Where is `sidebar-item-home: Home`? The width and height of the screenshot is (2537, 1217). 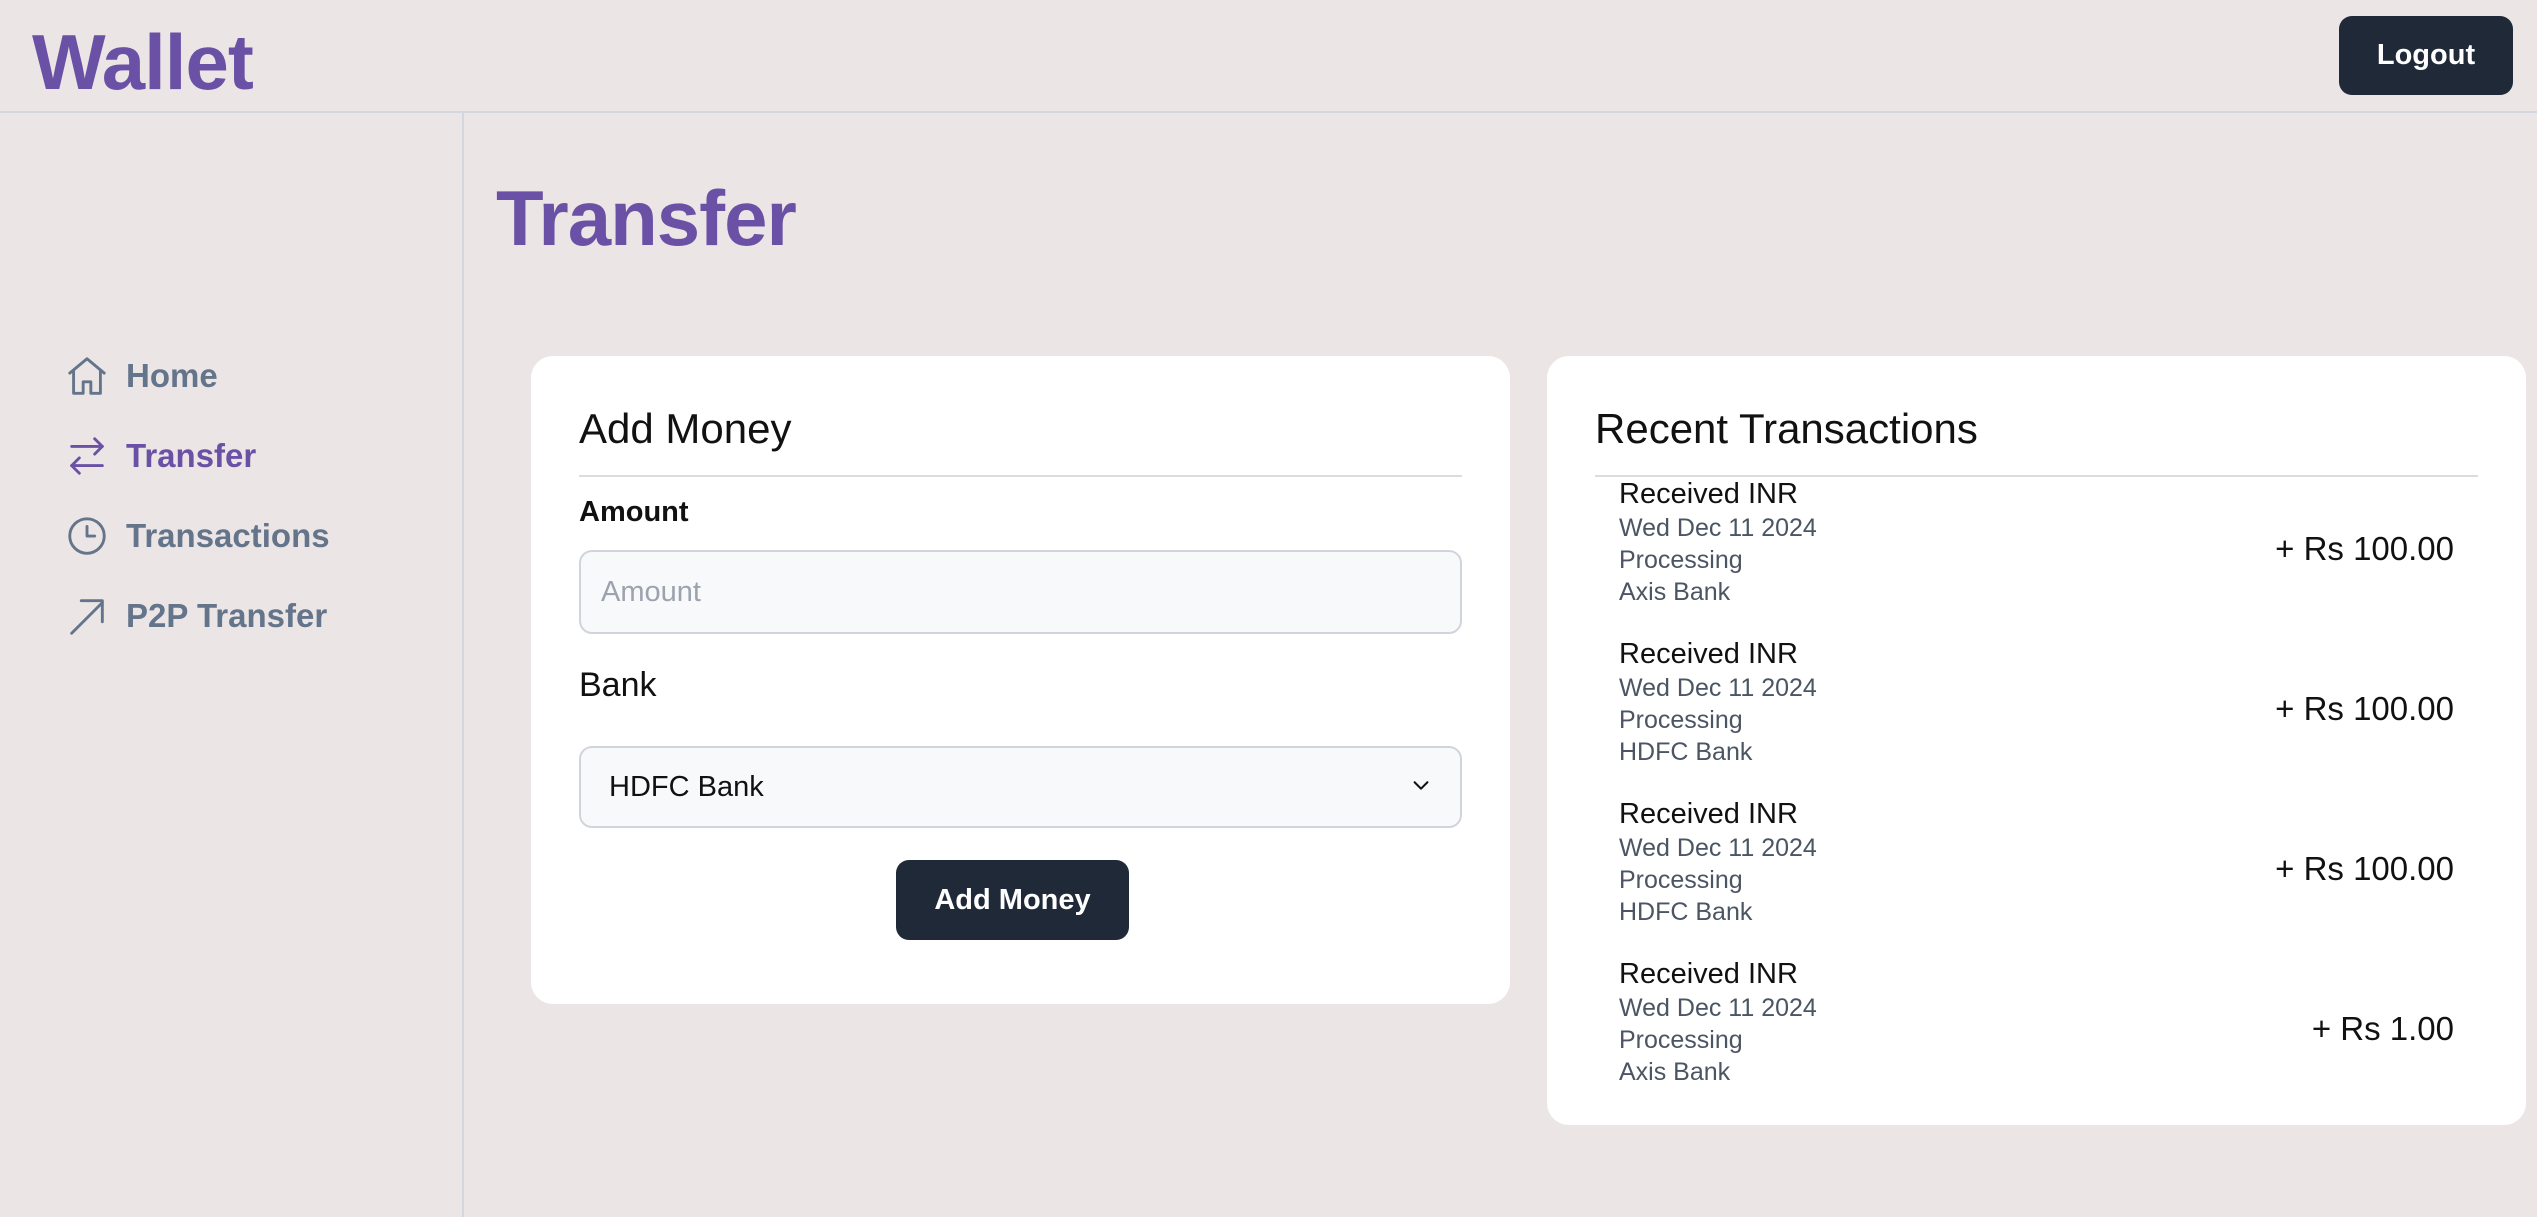 sidebar-item-home: Home is located at coordinates (141, 376).